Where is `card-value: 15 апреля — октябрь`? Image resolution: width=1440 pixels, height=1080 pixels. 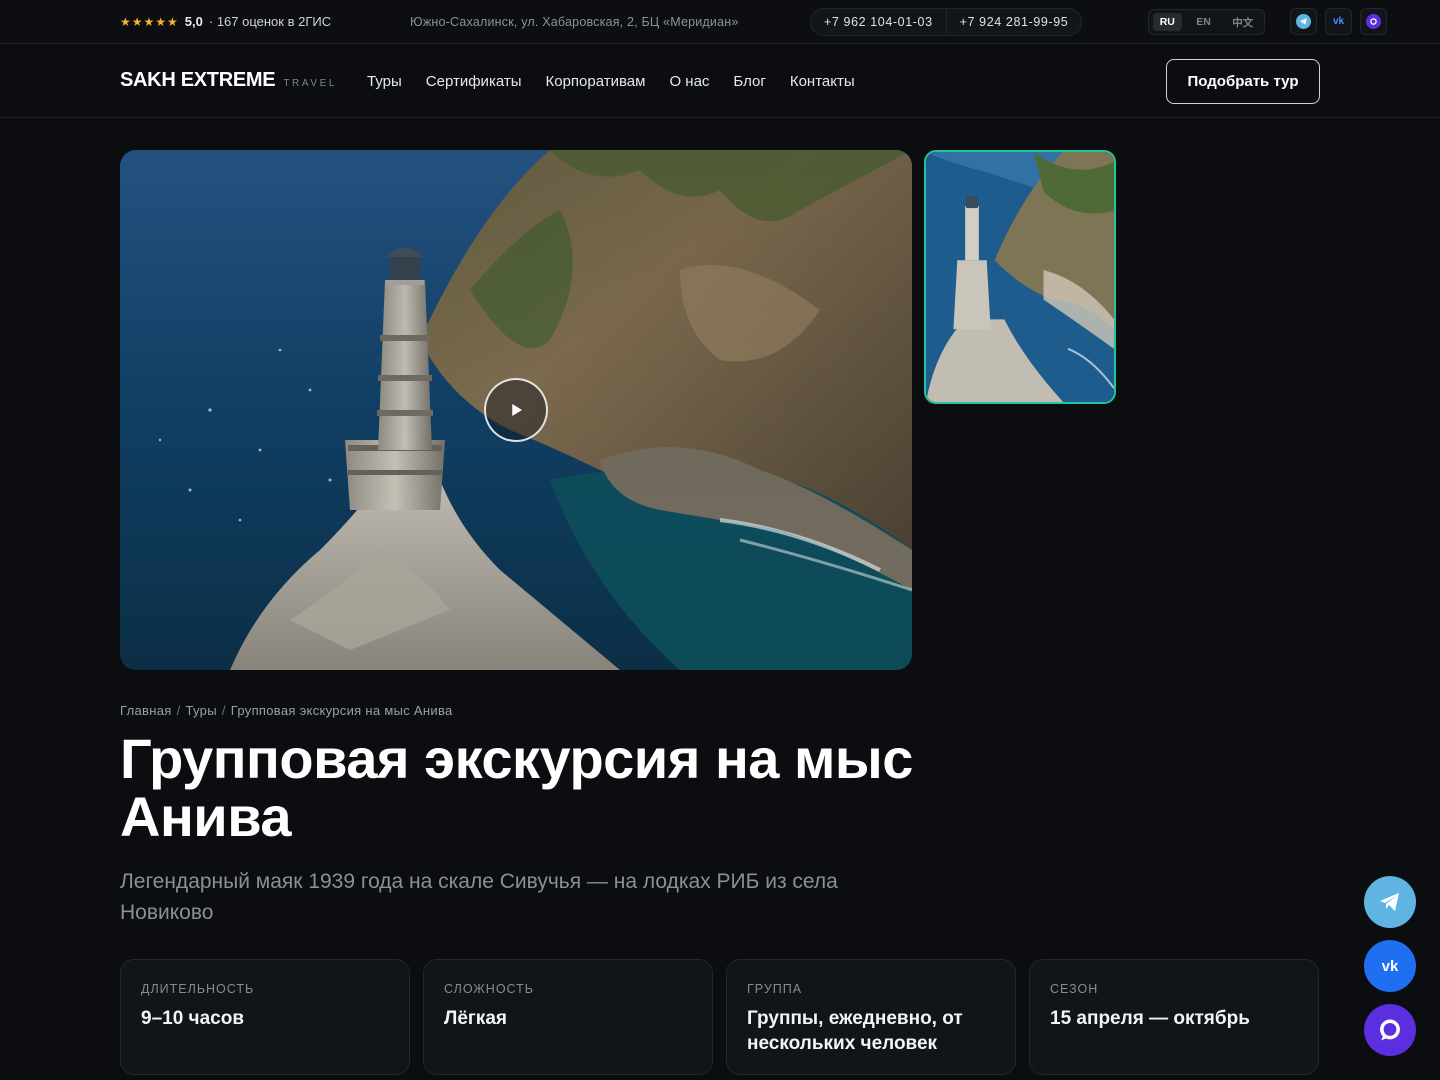
card-value: 15 апреля — октябрь is located at coordinates (1150, 1018).